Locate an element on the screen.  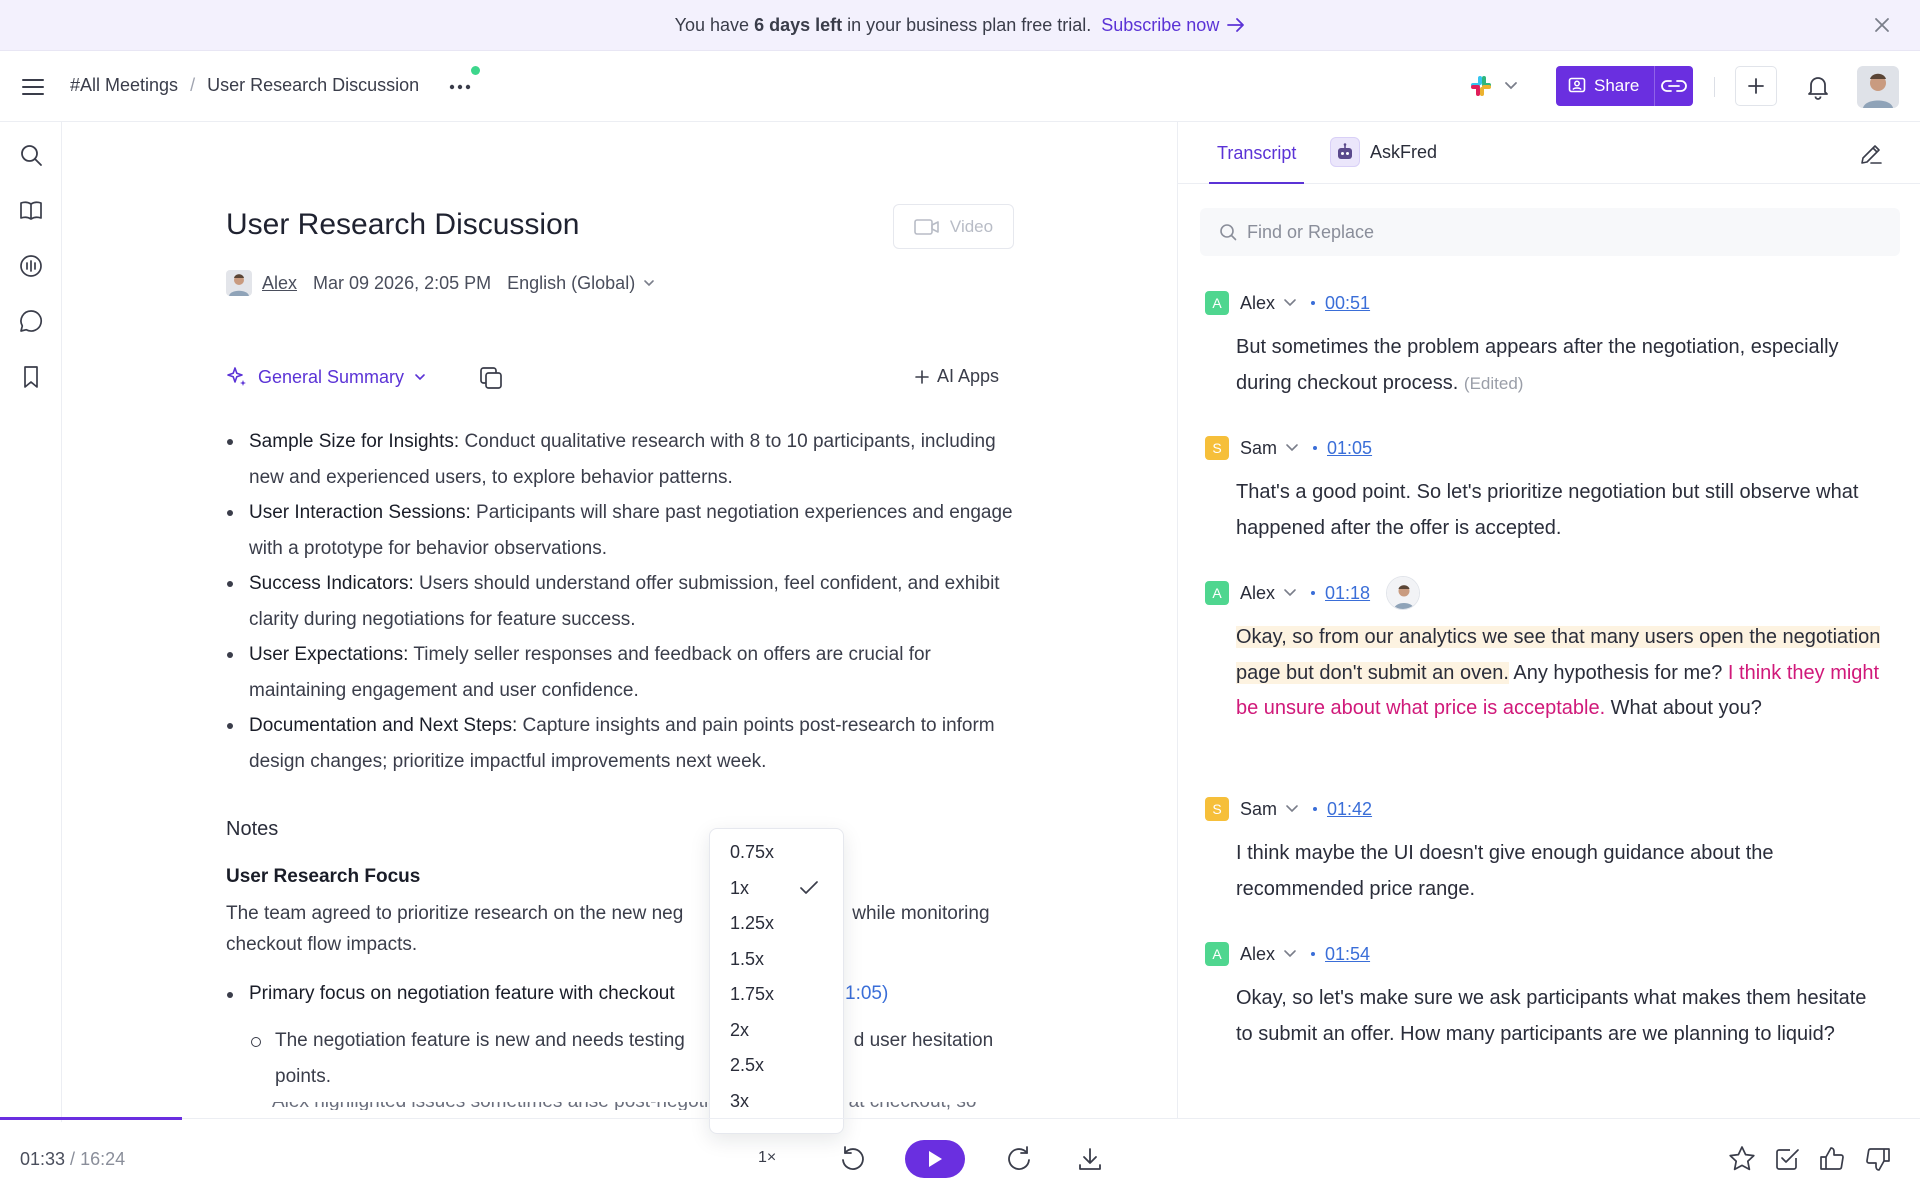
star-icon is located at coordinates (1742, 1159).